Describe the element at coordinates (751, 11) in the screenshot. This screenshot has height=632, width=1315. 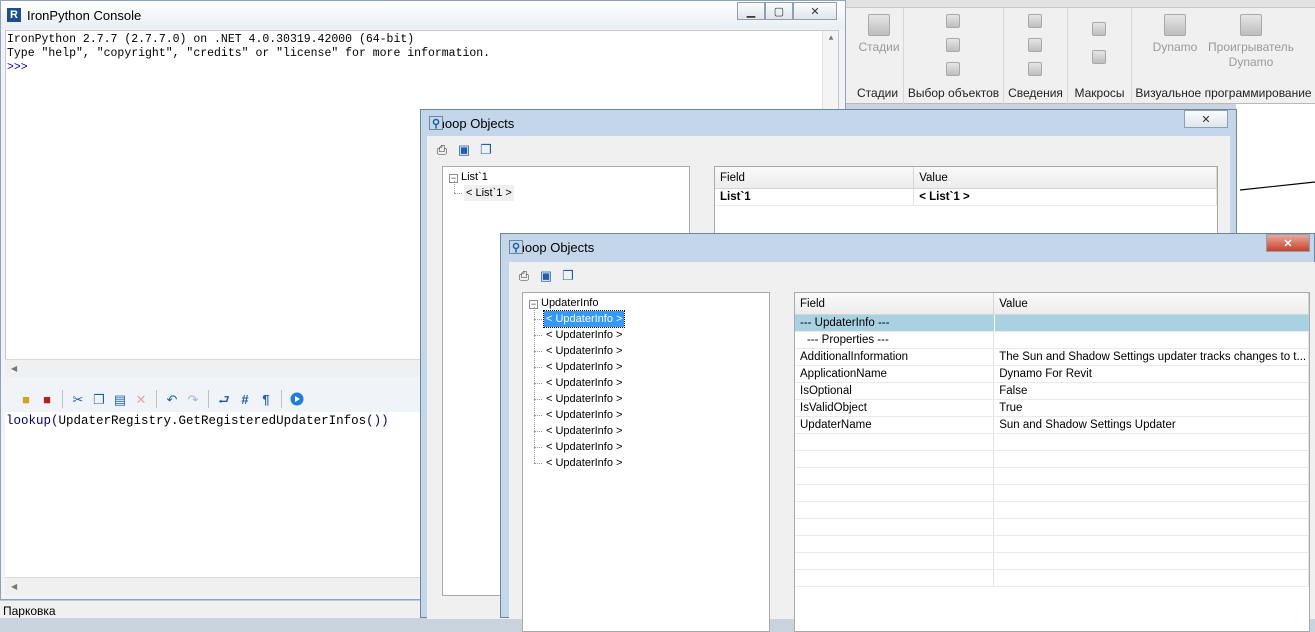
I see `minimize-button: ▁` at that location.